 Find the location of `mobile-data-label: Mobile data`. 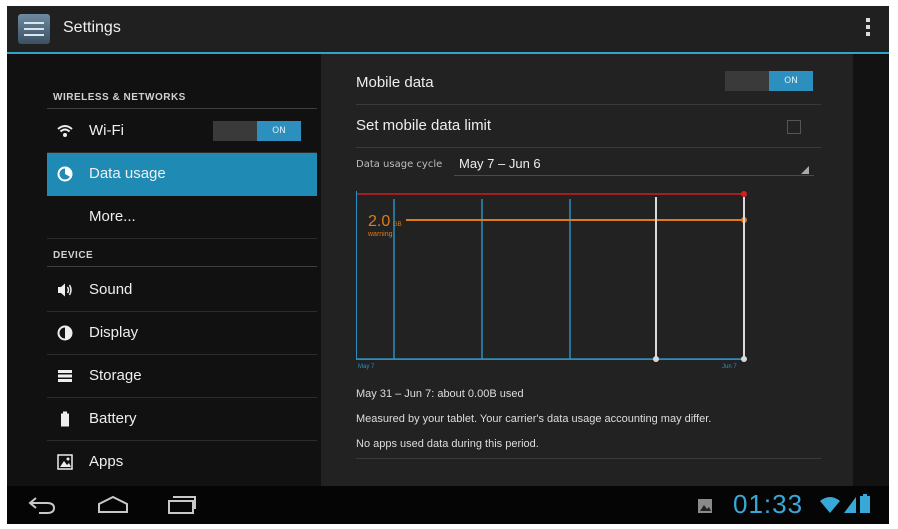

mobile-data-label: Mobile data is located at coordinates (395, 82).